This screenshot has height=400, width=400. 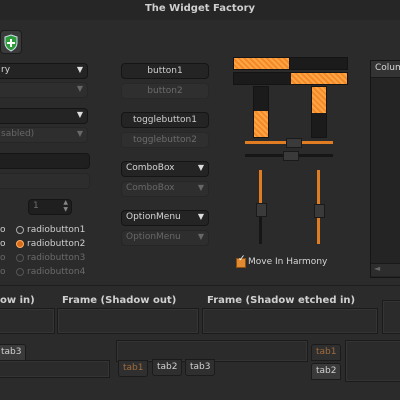 I want to click on combobox-disabled: ComboBox ▼, so click(x=165, y=189).